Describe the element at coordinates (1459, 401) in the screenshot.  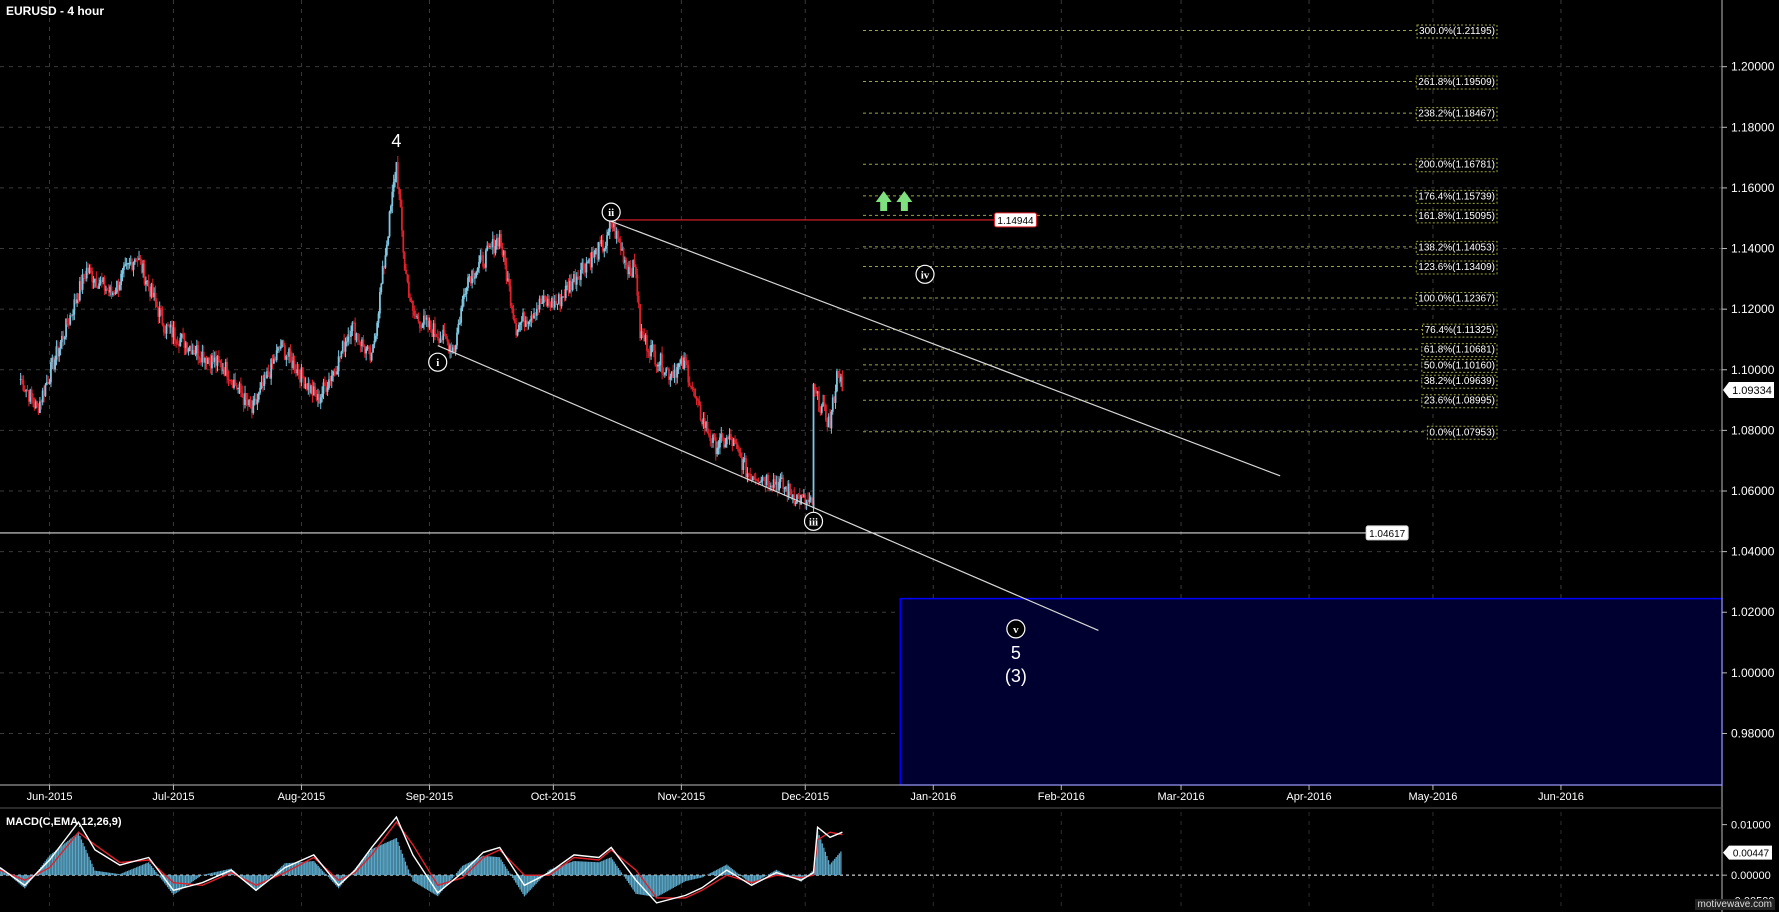
I see `fib-label: 23.6%(1.08995)` at that location.